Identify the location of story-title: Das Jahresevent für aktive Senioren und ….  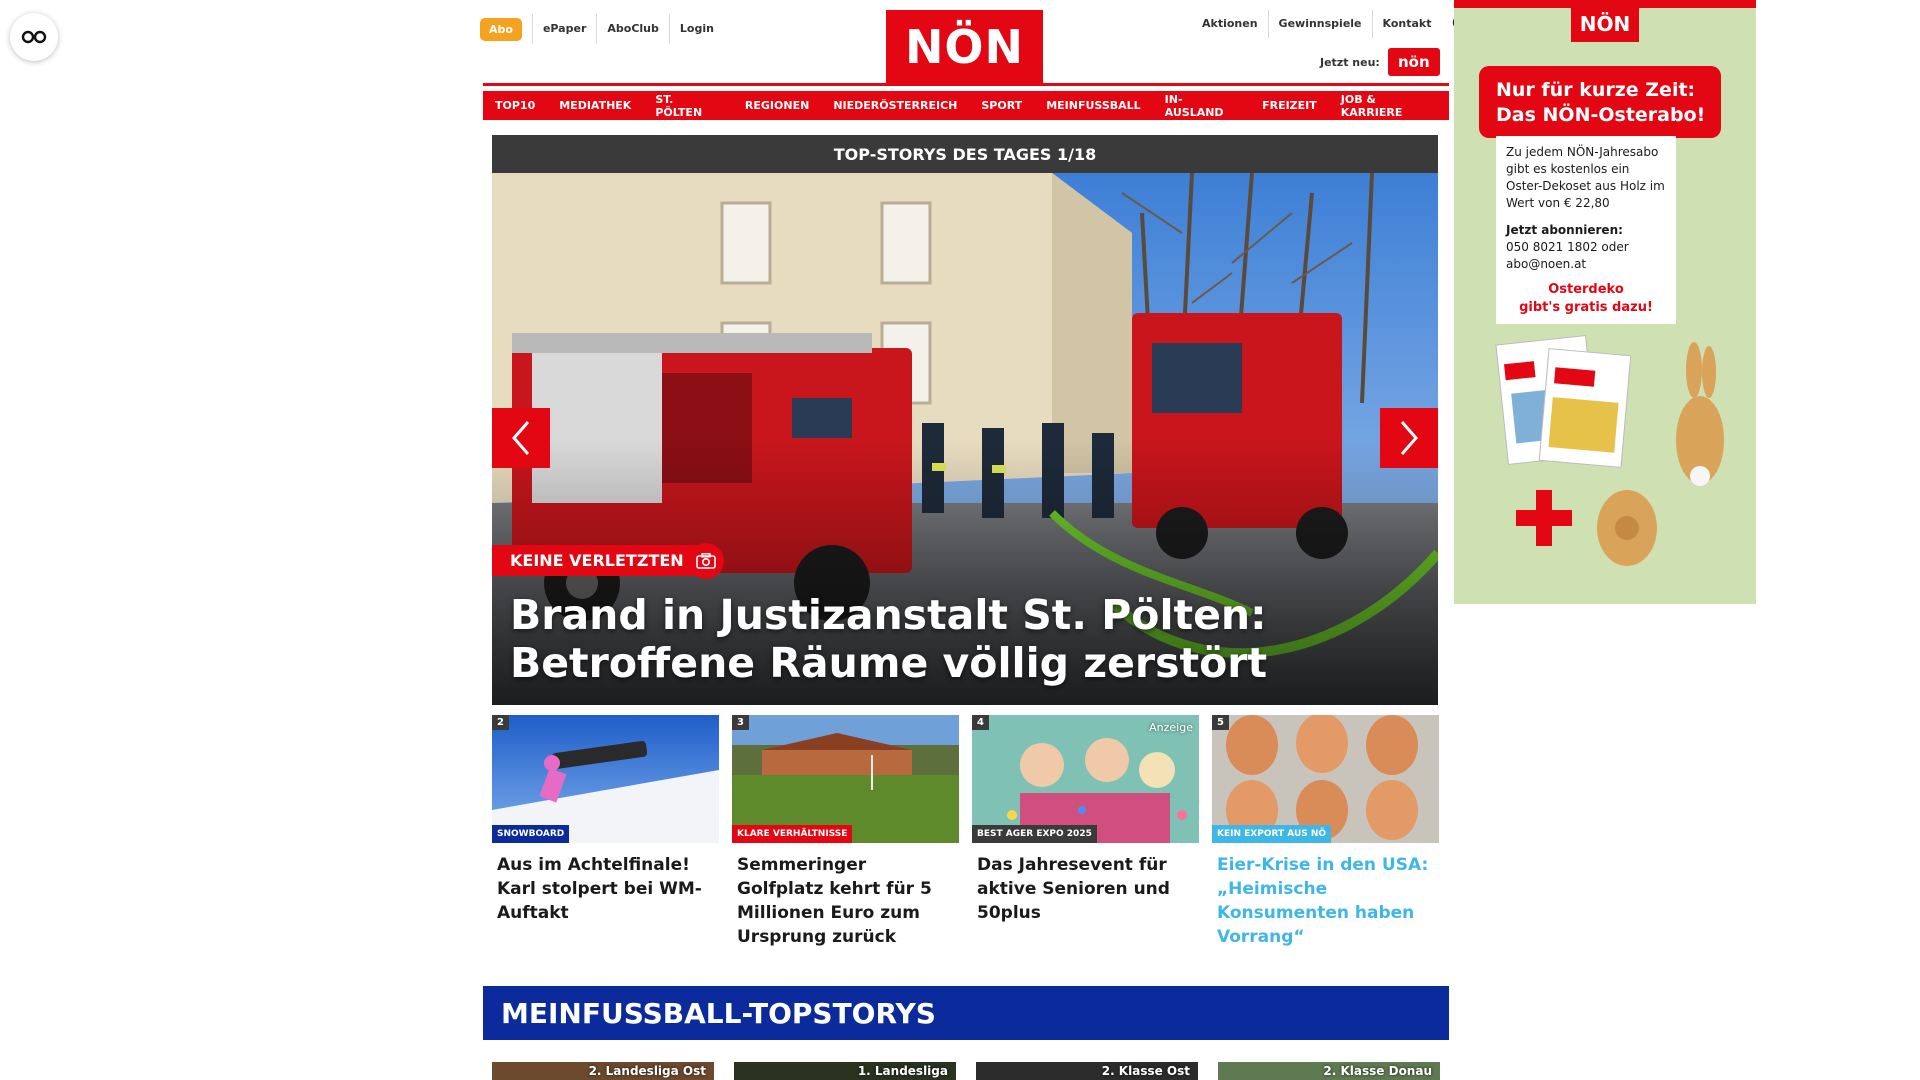
(1085, 884).